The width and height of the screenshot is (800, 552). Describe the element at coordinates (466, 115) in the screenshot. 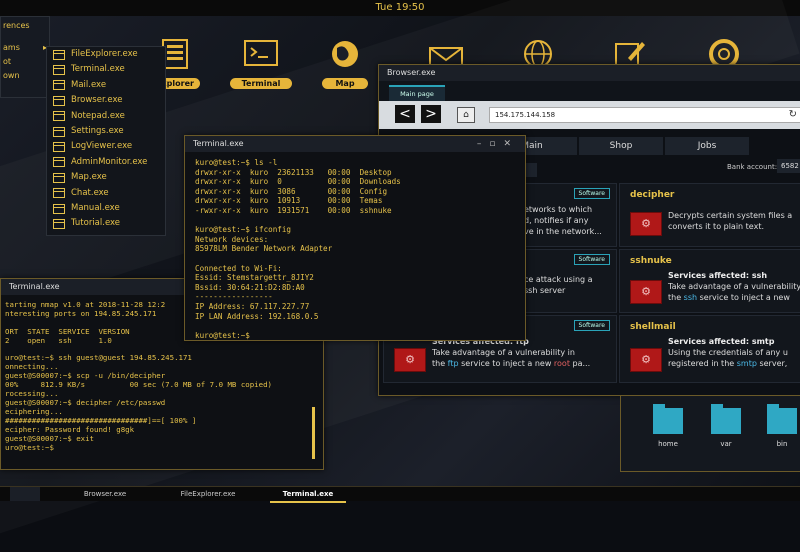

I see `home-button: ⌂` at that location.